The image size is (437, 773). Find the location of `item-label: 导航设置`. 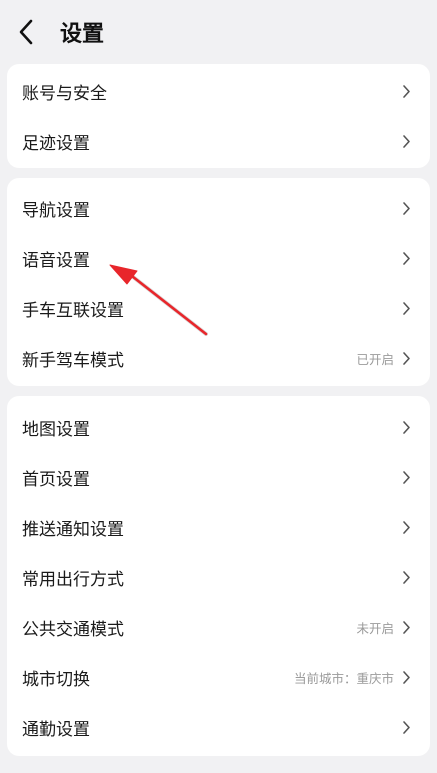

item-label: 导航设置 is located at coordinates (56, 210).